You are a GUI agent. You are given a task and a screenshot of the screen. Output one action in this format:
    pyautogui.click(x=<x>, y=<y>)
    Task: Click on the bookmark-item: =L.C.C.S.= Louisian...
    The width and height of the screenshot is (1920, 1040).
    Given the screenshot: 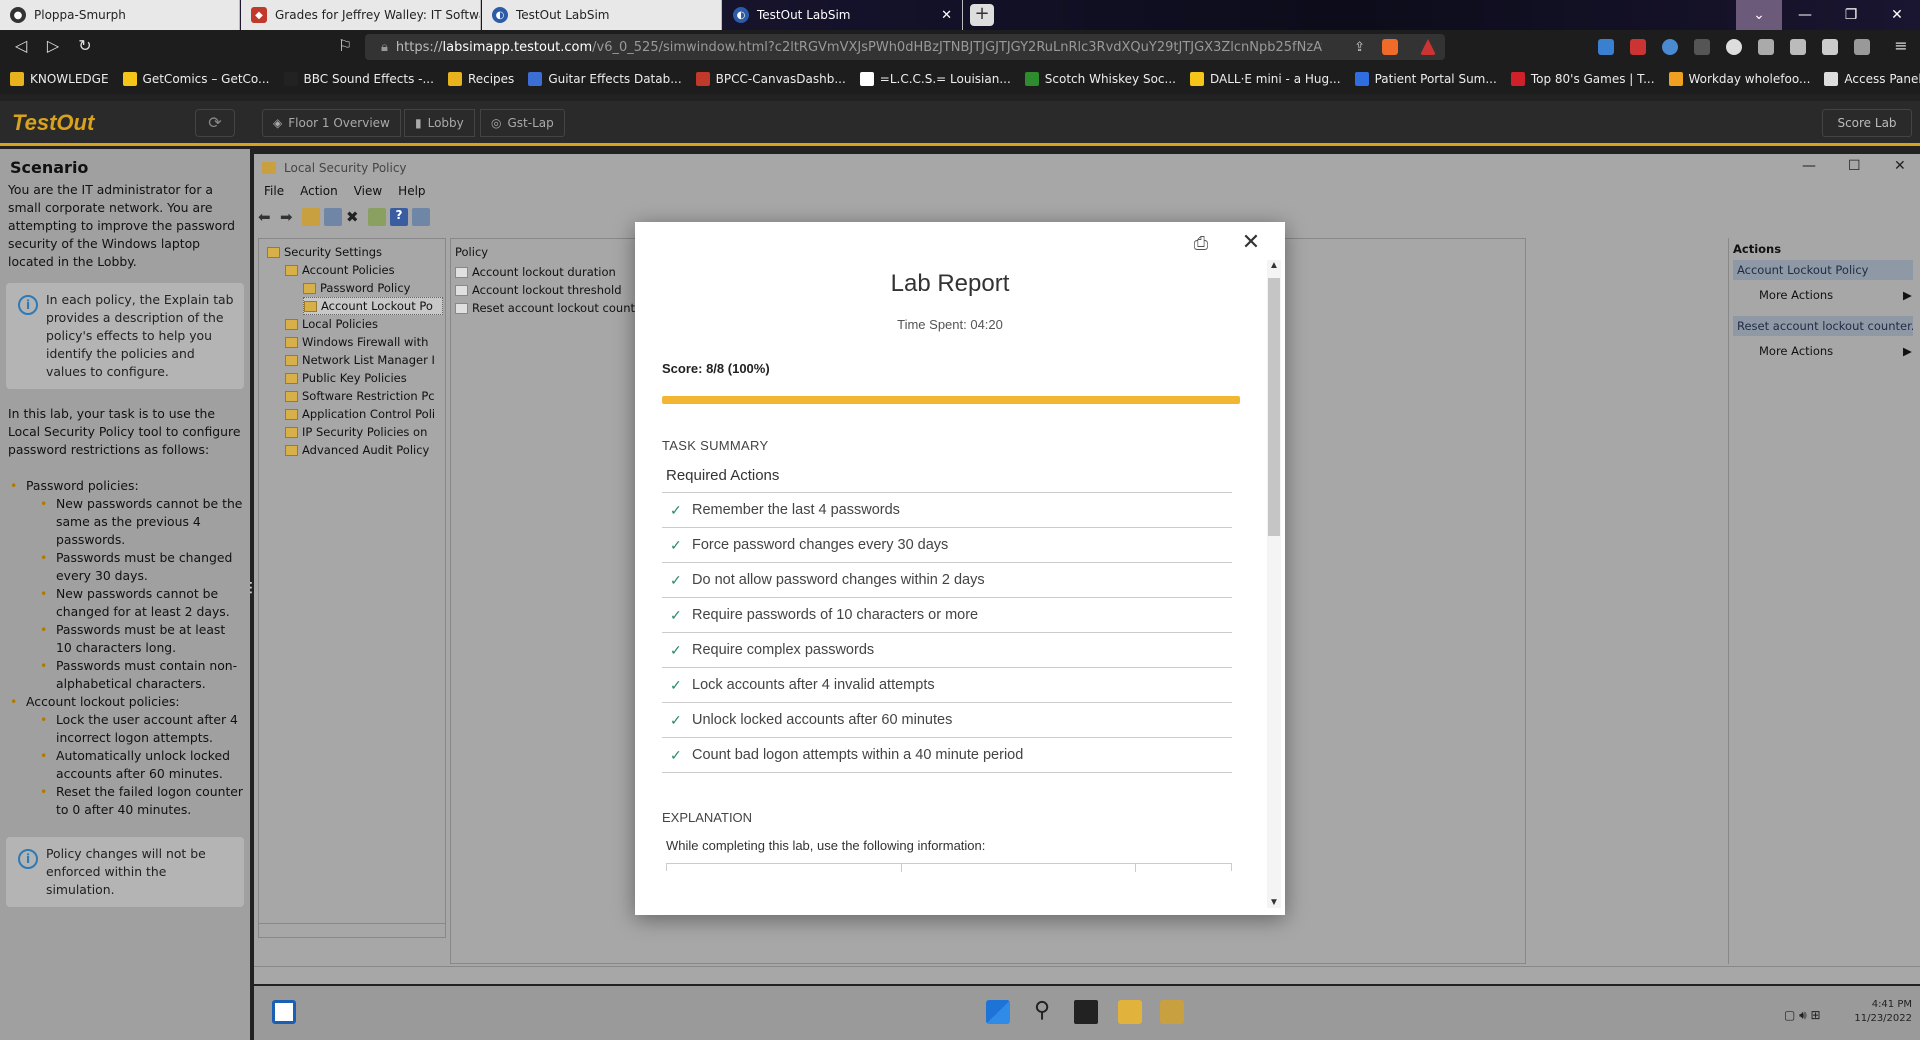 What is the action you would take?
    pyautogui.click(x=935, y=79)
    